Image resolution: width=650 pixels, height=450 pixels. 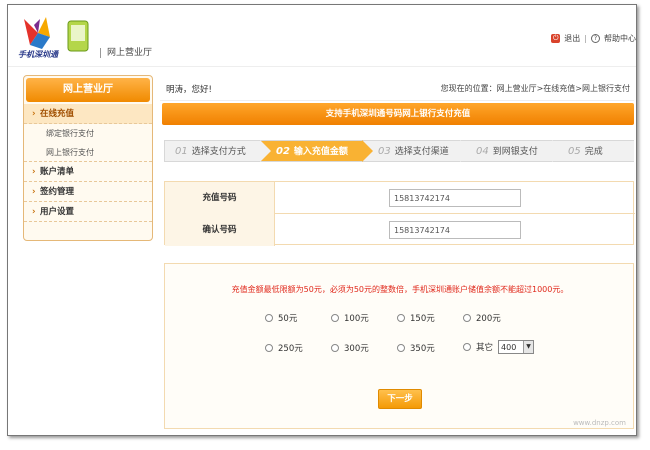 I want to click on sidebar-sub-online-bank: 网上银行支付, so click(x=88, y=152).